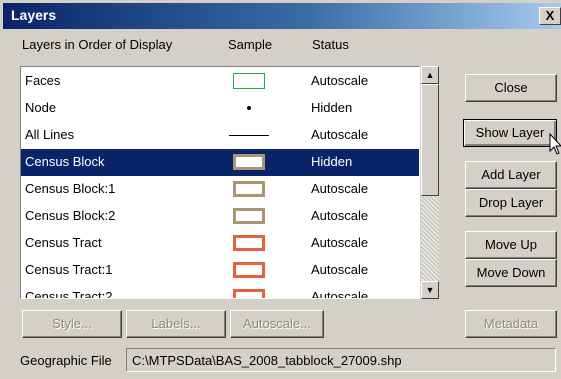 This screenshot has width=561, height=379. Describe the element at coordinates (220, 270) in the screenshot. I see `layer-row: Census Tract:1 Autoscale` at that location.